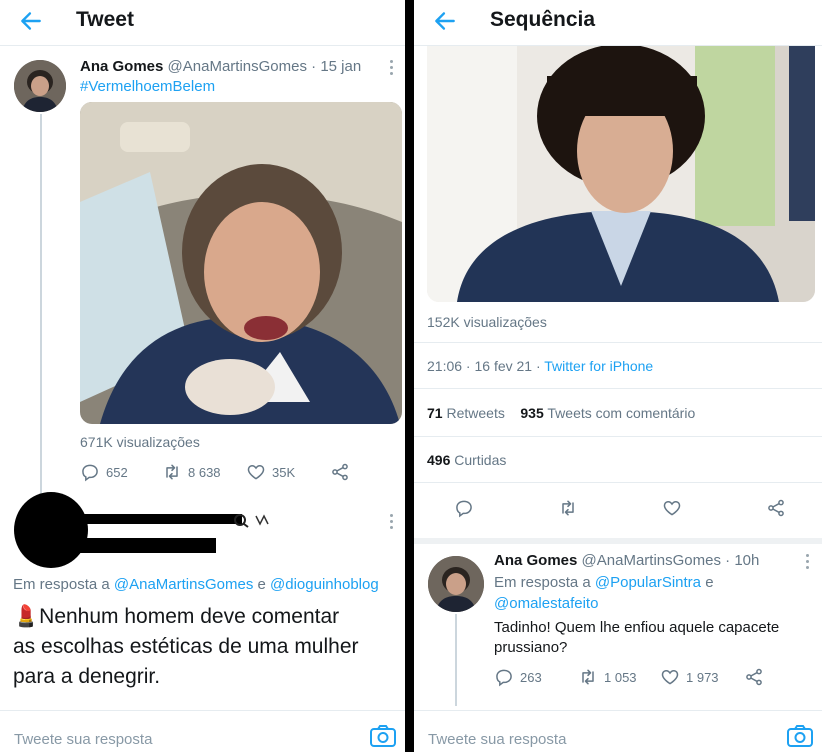 The height and width of the screenshot is (752, 822). What do you see at coordinates (543, 19) in the screenshot?
I see `page-title: Sequência` at bounding box center [543, 19].